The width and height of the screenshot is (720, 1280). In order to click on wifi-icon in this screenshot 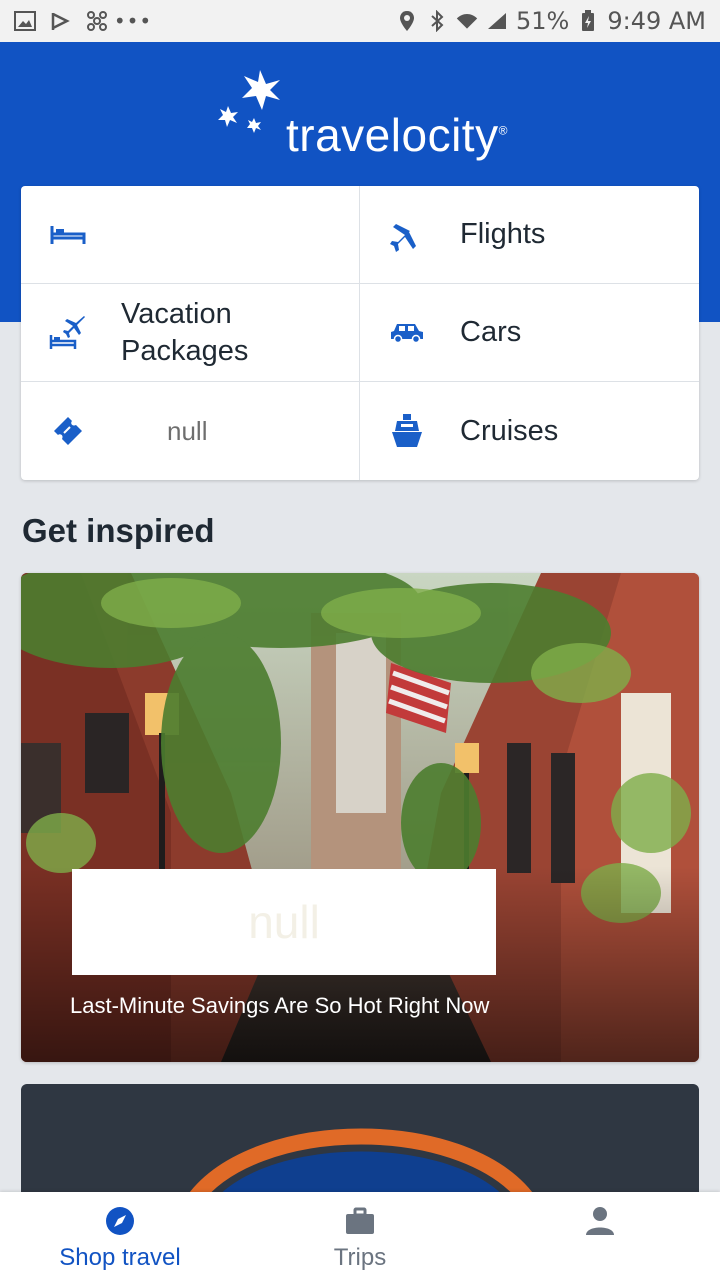, I will do `click(467, 21)`.